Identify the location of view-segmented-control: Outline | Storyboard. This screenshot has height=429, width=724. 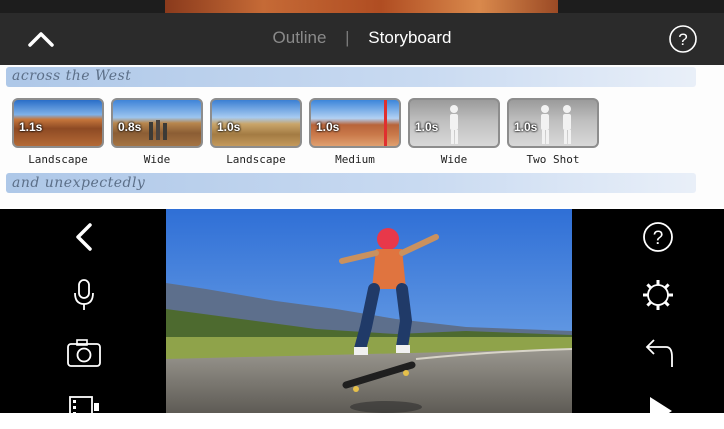
(362, 38).